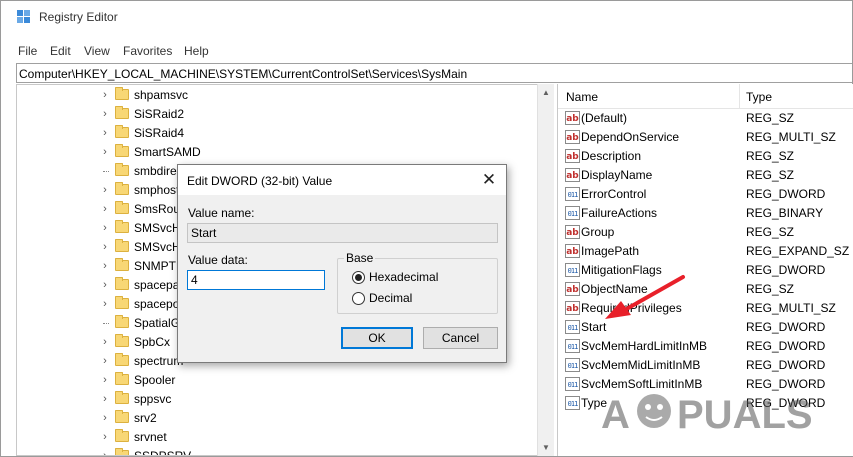 This screenshot has height=457, width=853. Describe the element at coordinates (705, 232) in the screenshot. I see `value-row: ab Group REG_SZ` at that location.